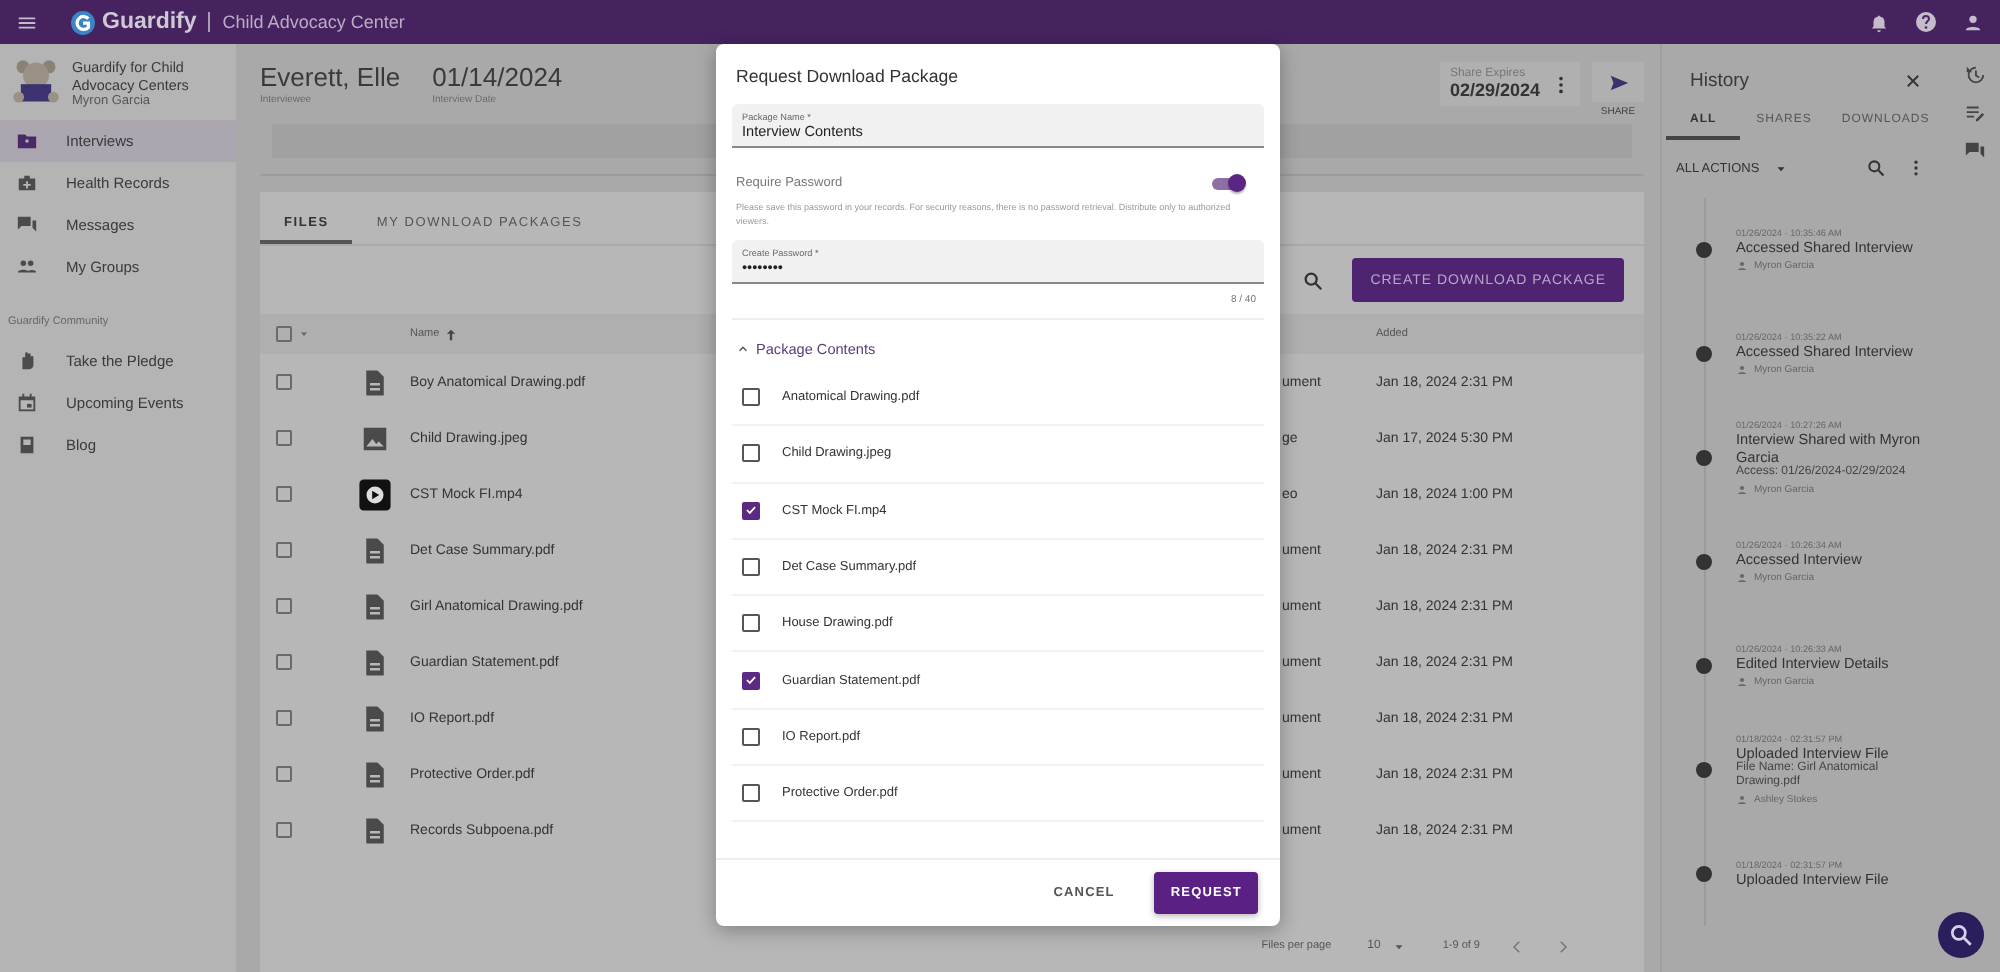 Image resolution: width=2000 pixels, height=972 pixels. I want to click on app-subtitle: Child Advocacy Center, so click(313, 22).